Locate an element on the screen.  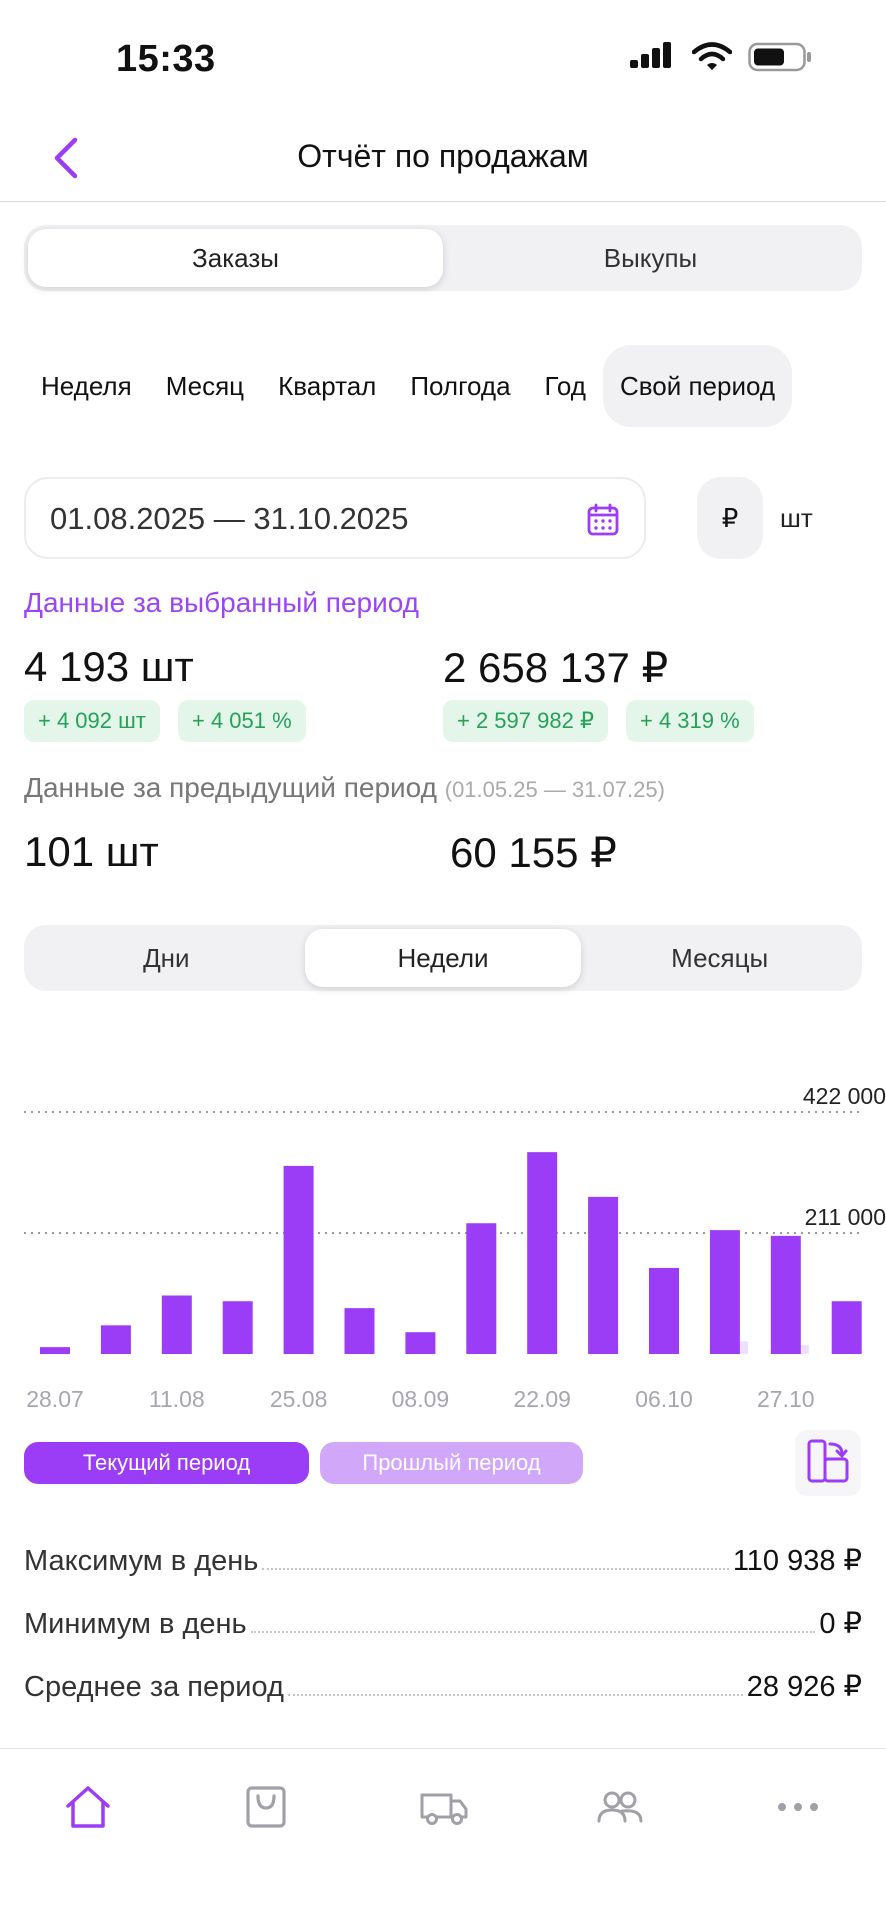
stat-value-average: 28 926 ₽ is located at coordinates (804, 1687).